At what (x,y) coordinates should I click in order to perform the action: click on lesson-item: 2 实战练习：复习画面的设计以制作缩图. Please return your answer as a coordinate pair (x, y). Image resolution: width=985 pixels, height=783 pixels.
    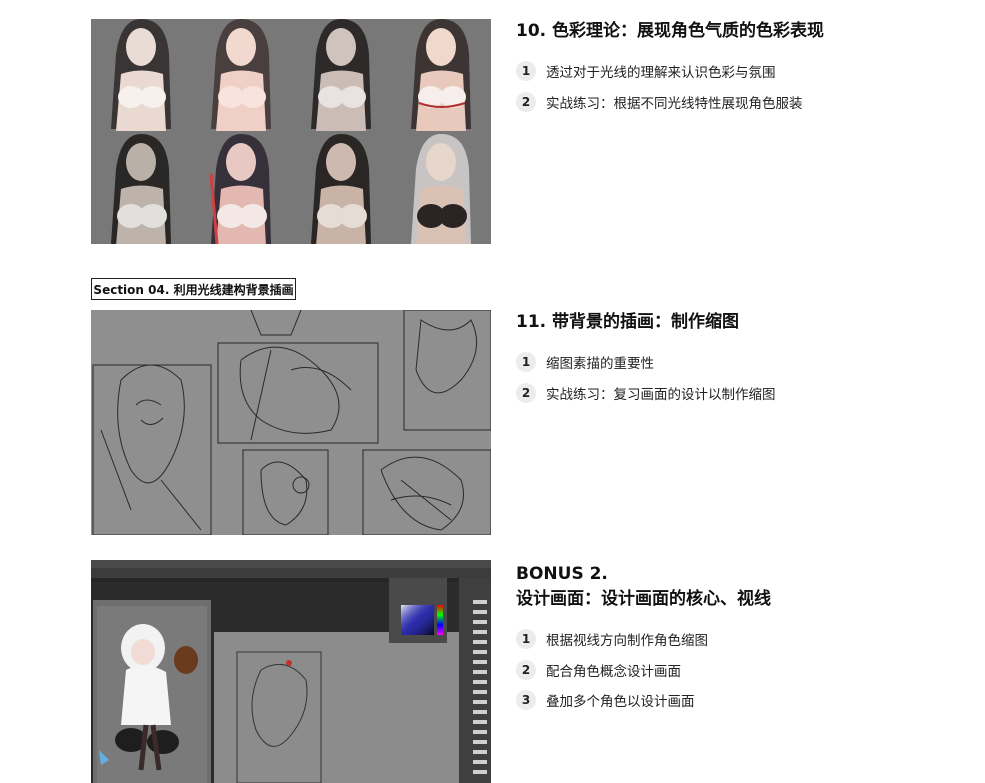
    Looking at the image, I should click on (736, 393).